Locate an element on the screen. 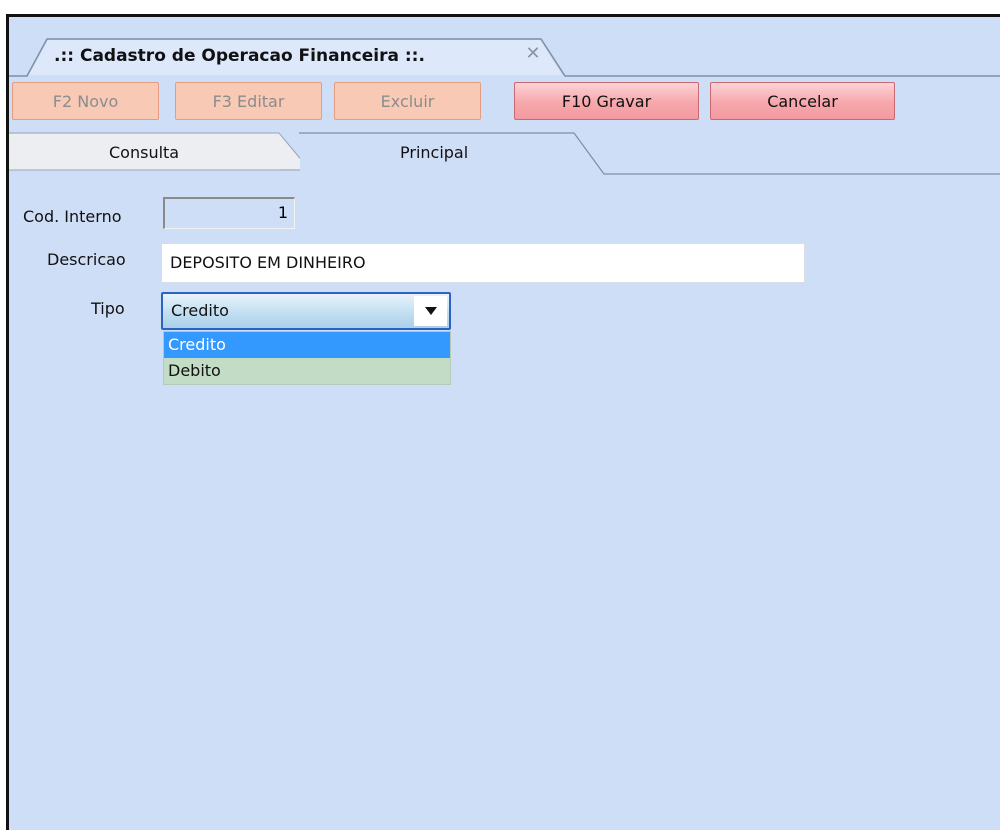  cod-interno-field: 1 is located at coordinates (229, 213).